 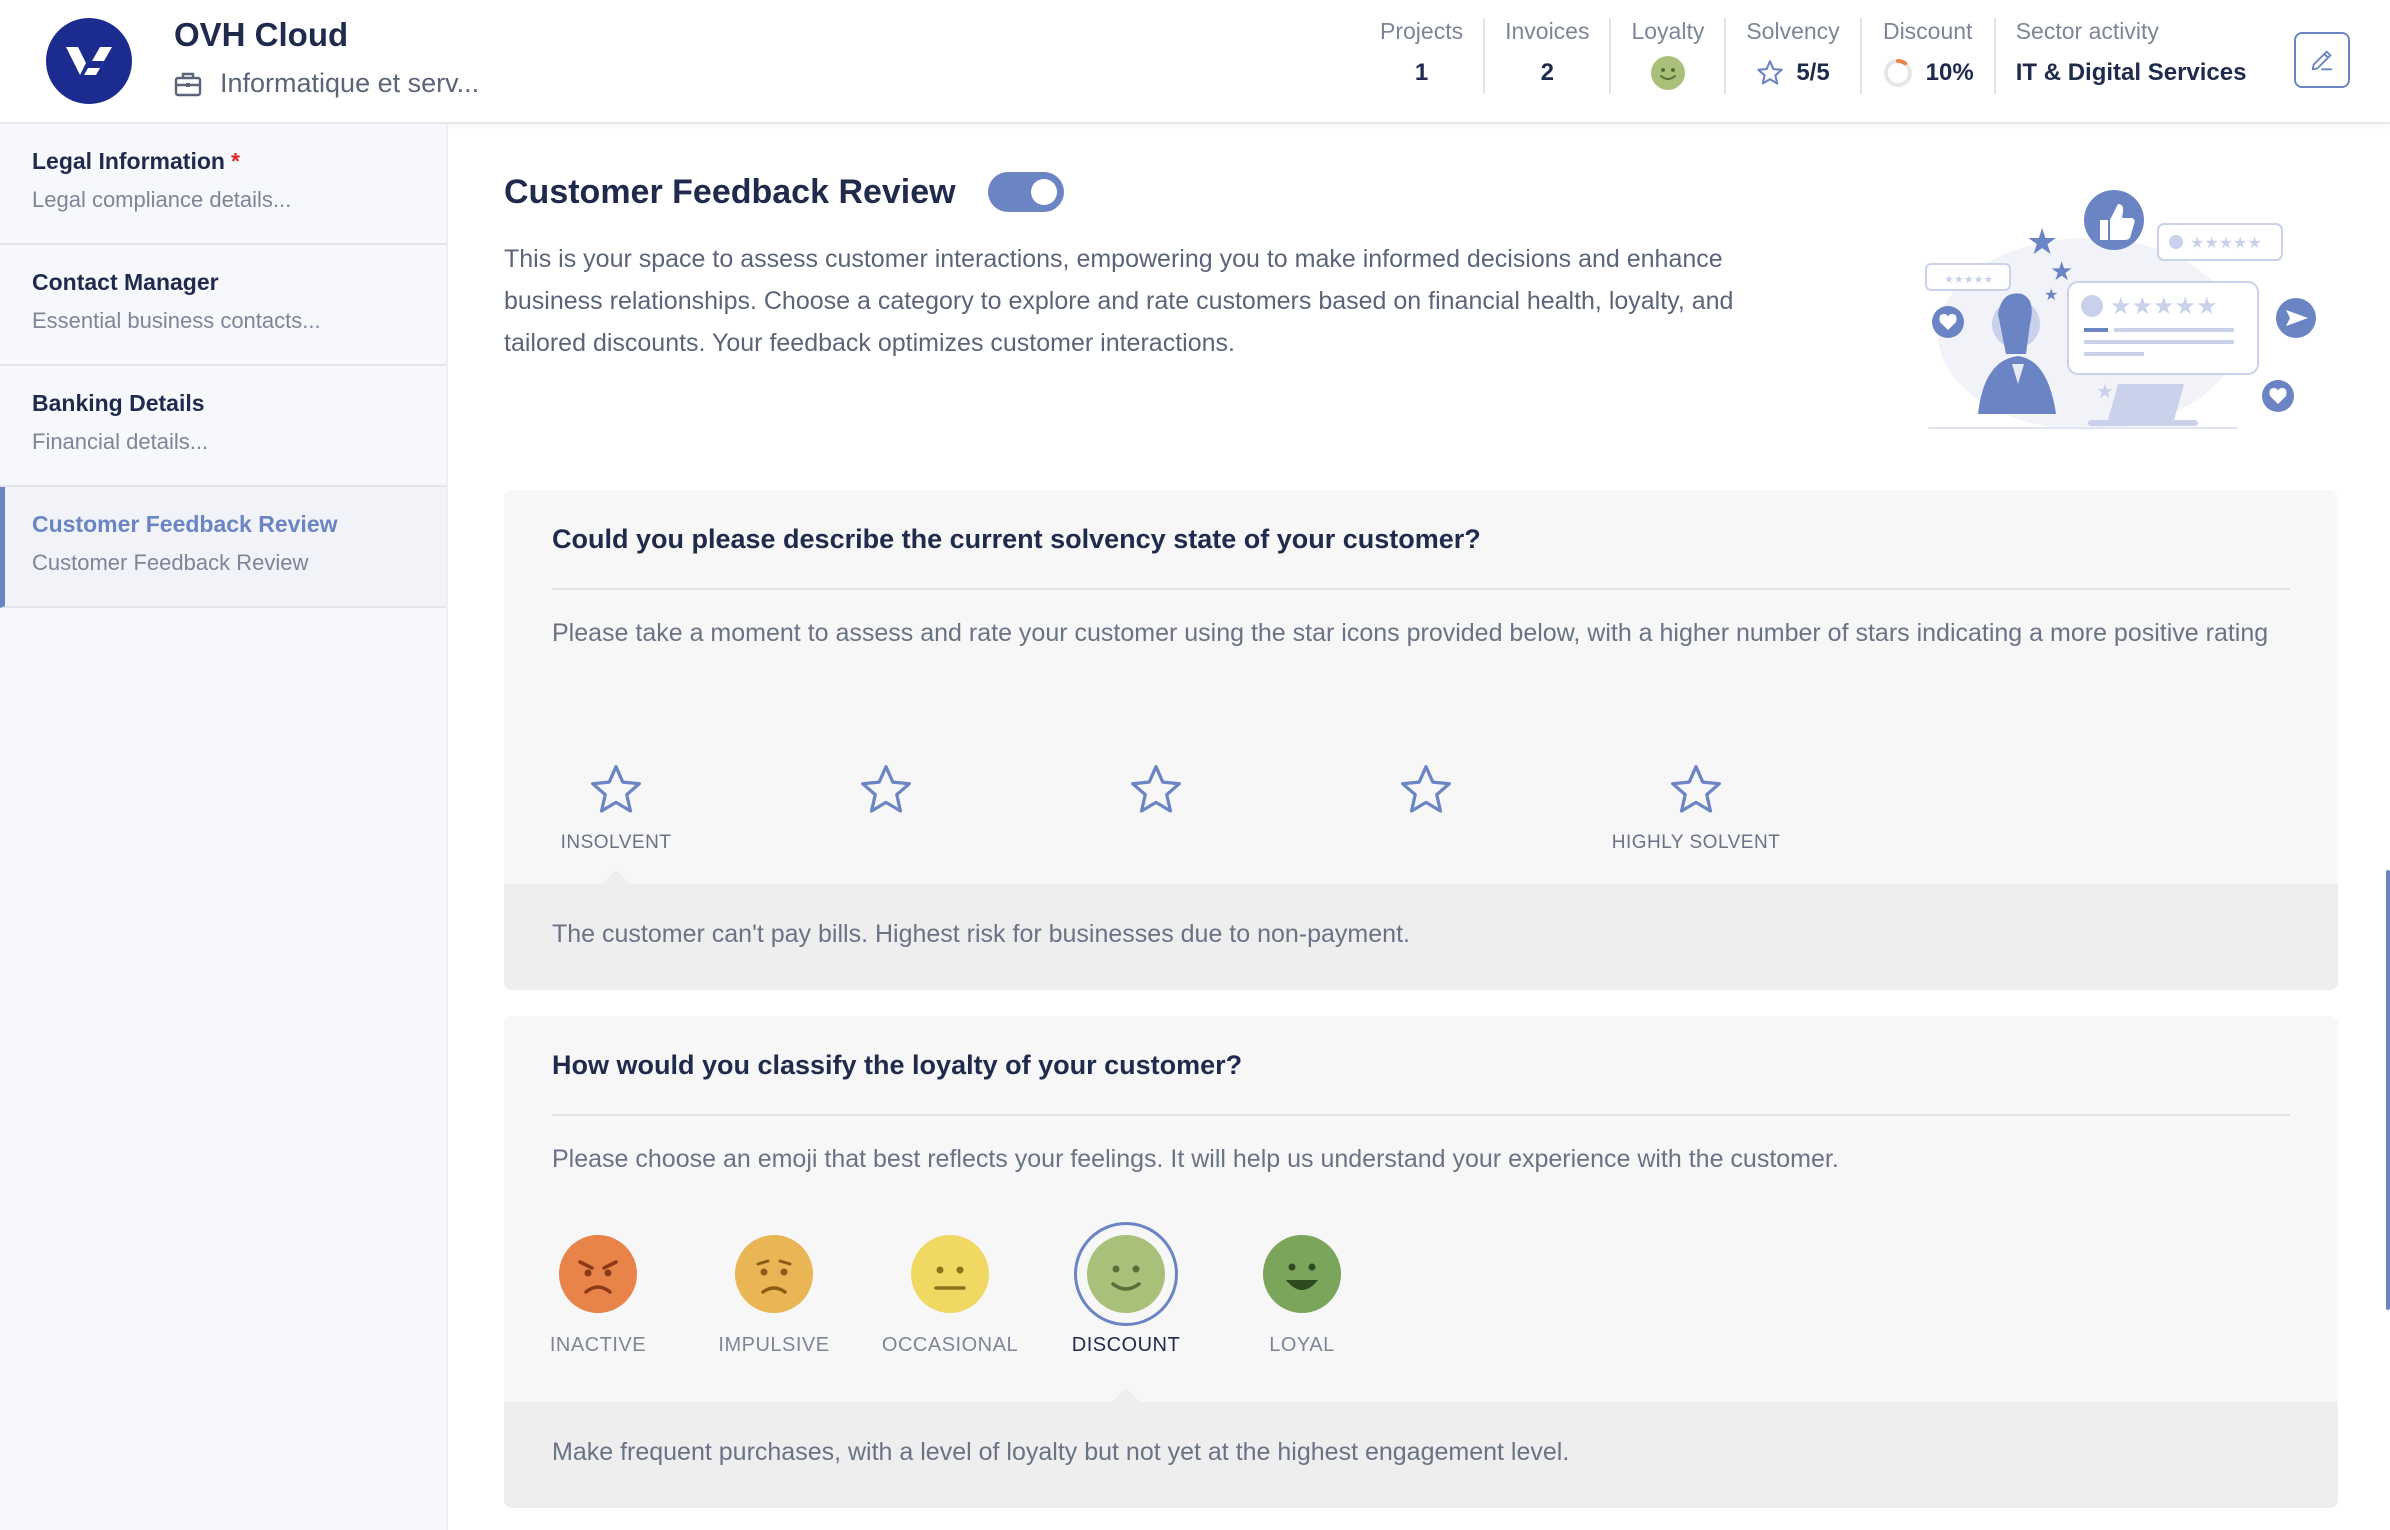 I want to click on happy-face-icon, so click(x=1302, y=1274).